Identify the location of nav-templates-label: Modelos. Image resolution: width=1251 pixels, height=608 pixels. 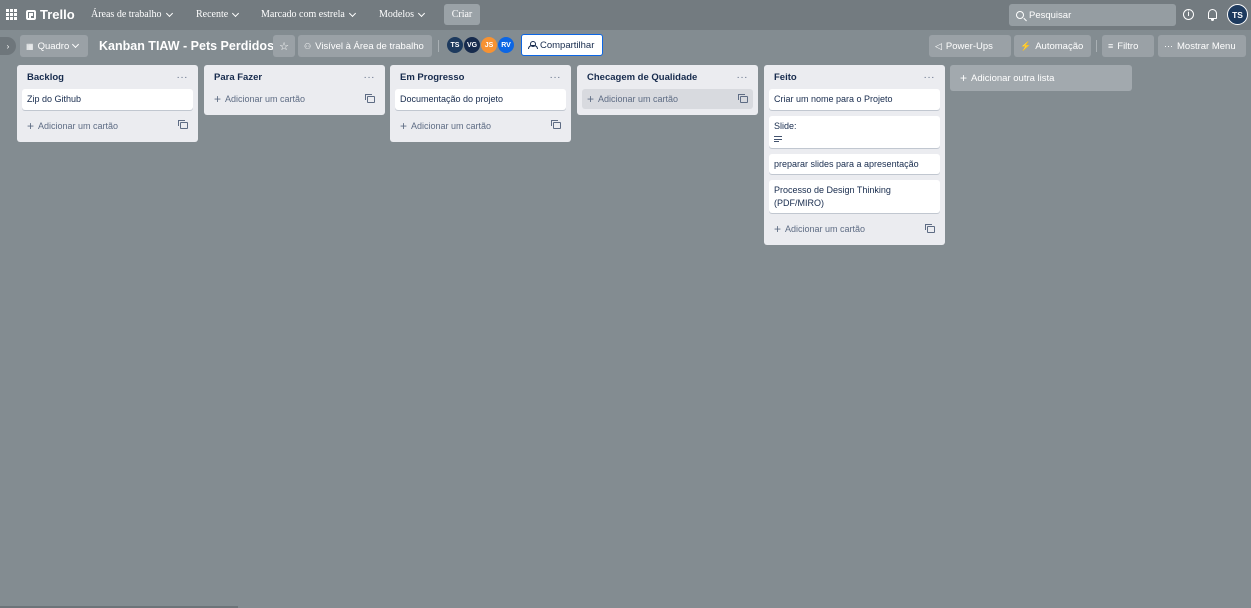
(396, 14).